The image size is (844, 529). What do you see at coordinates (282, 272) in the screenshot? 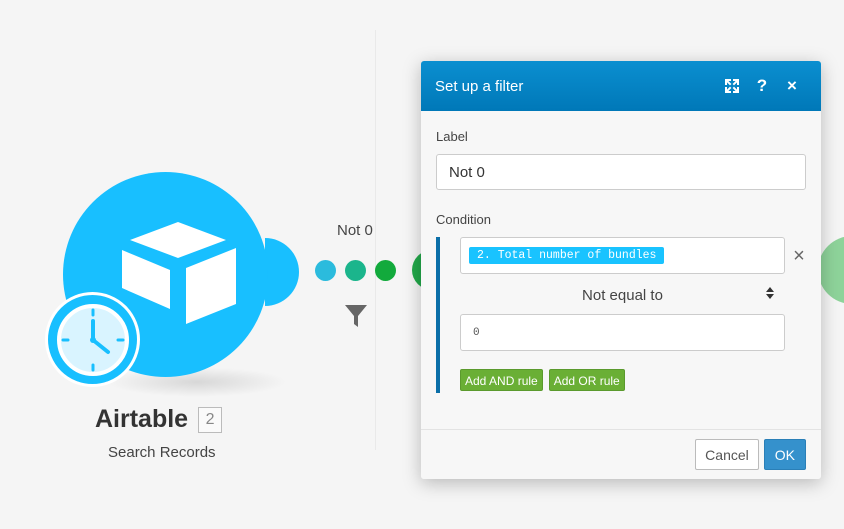
I see `module-output-connector` at bounding box center [282, 272].